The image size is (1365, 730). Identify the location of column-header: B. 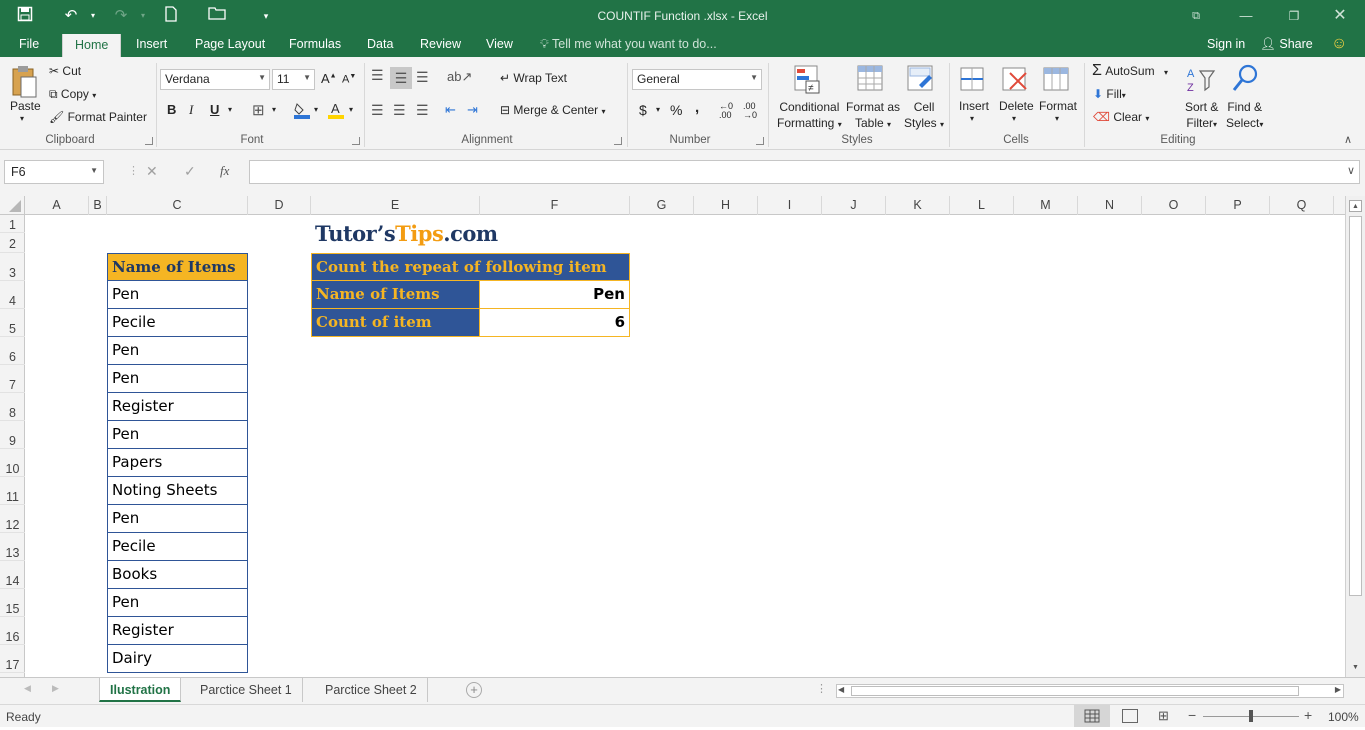
(98, 205).